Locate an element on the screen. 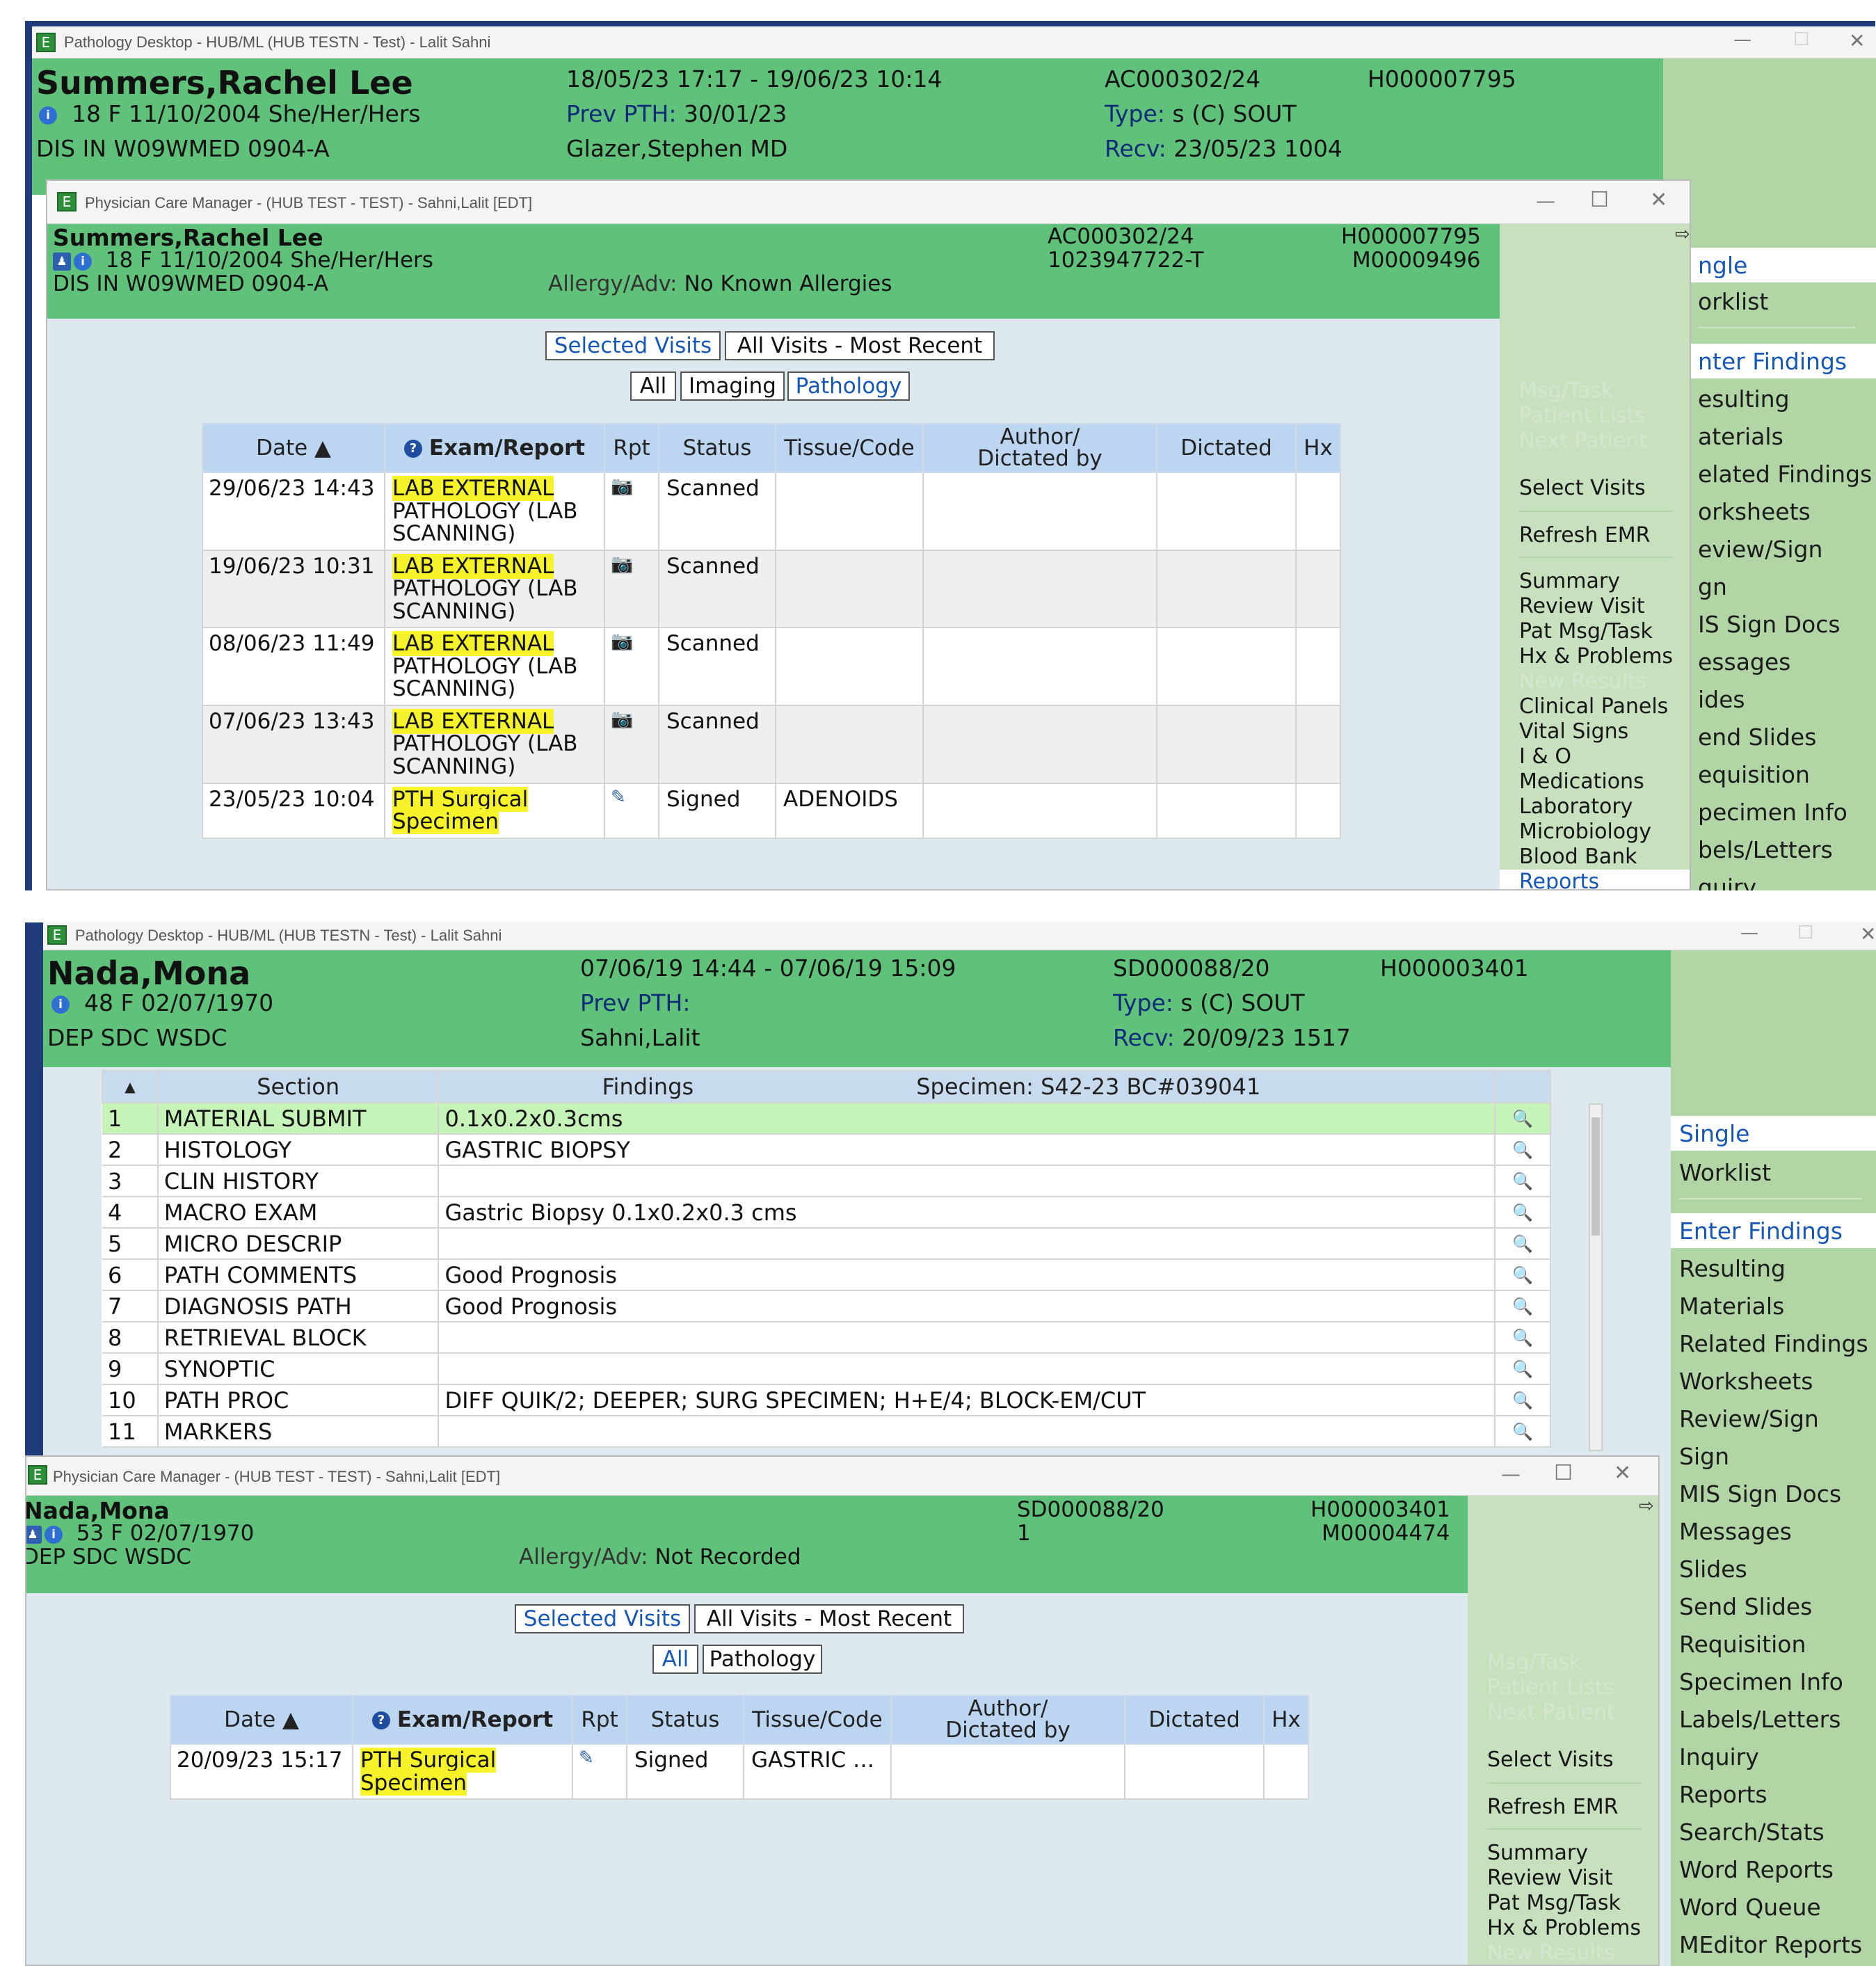 This screenshot has height=1966, width=1876. nav-worksheets: Worksheets is located at coordinates (1774, 1381).